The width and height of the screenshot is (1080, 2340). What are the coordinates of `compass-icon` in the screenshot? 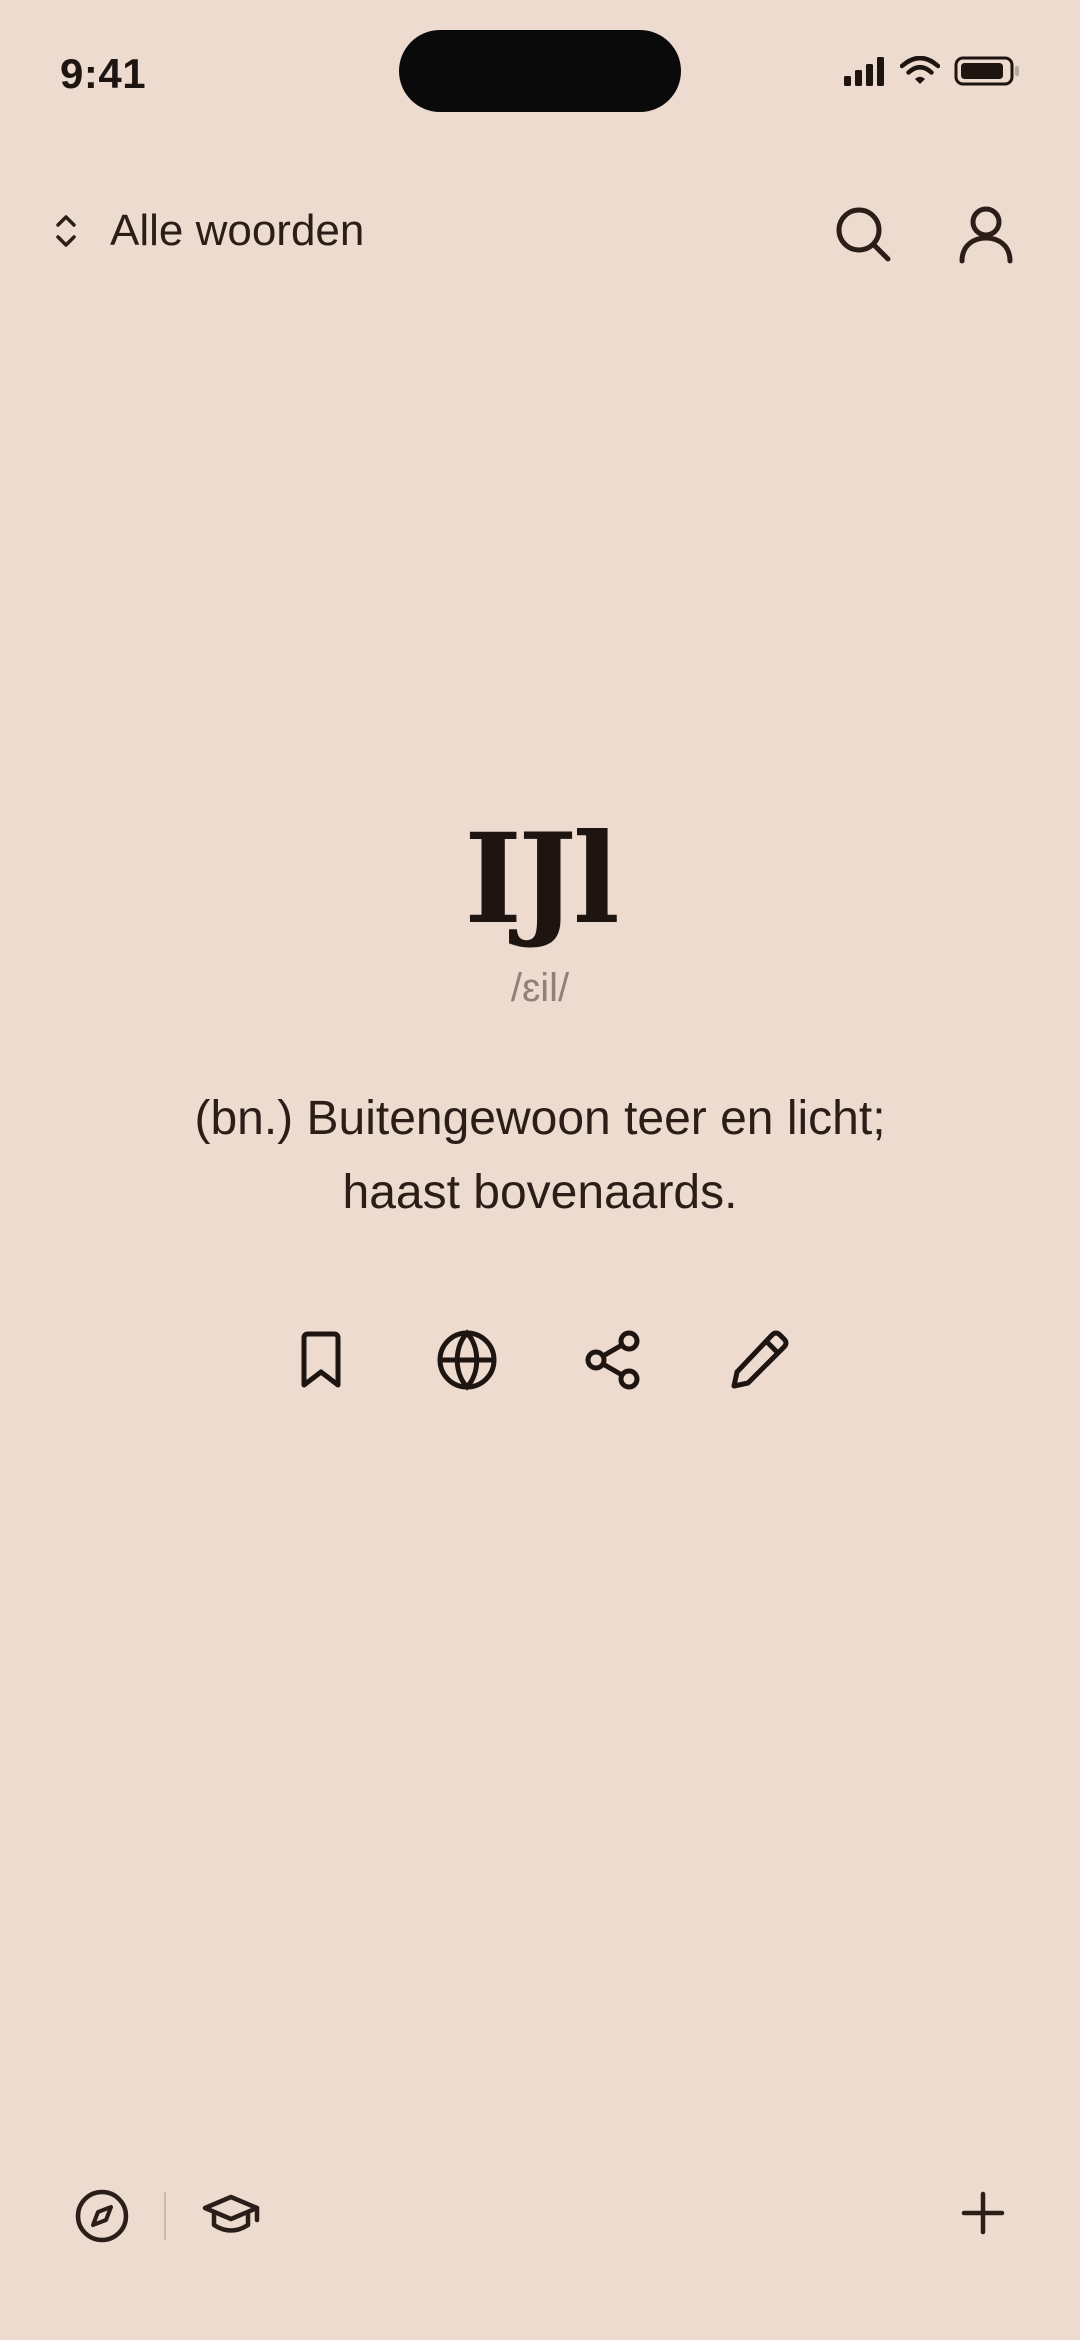 It's located at (102, 2216).